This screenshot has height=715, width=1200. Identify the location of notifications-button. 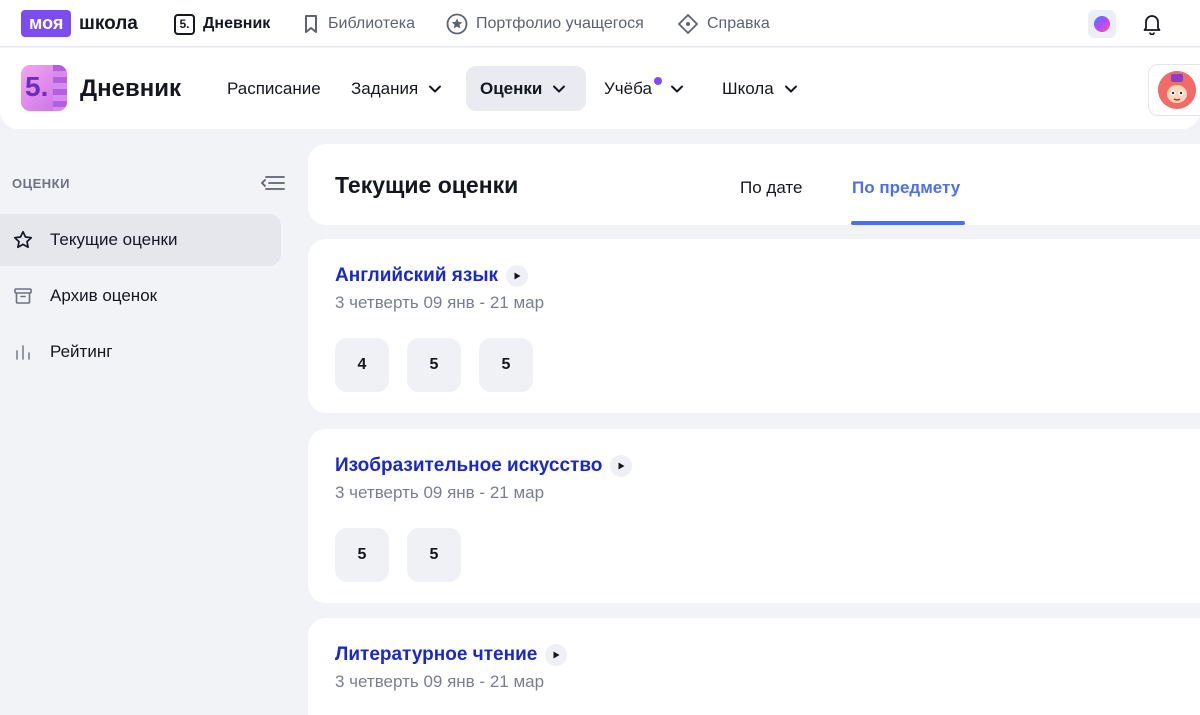
(1152, 24).